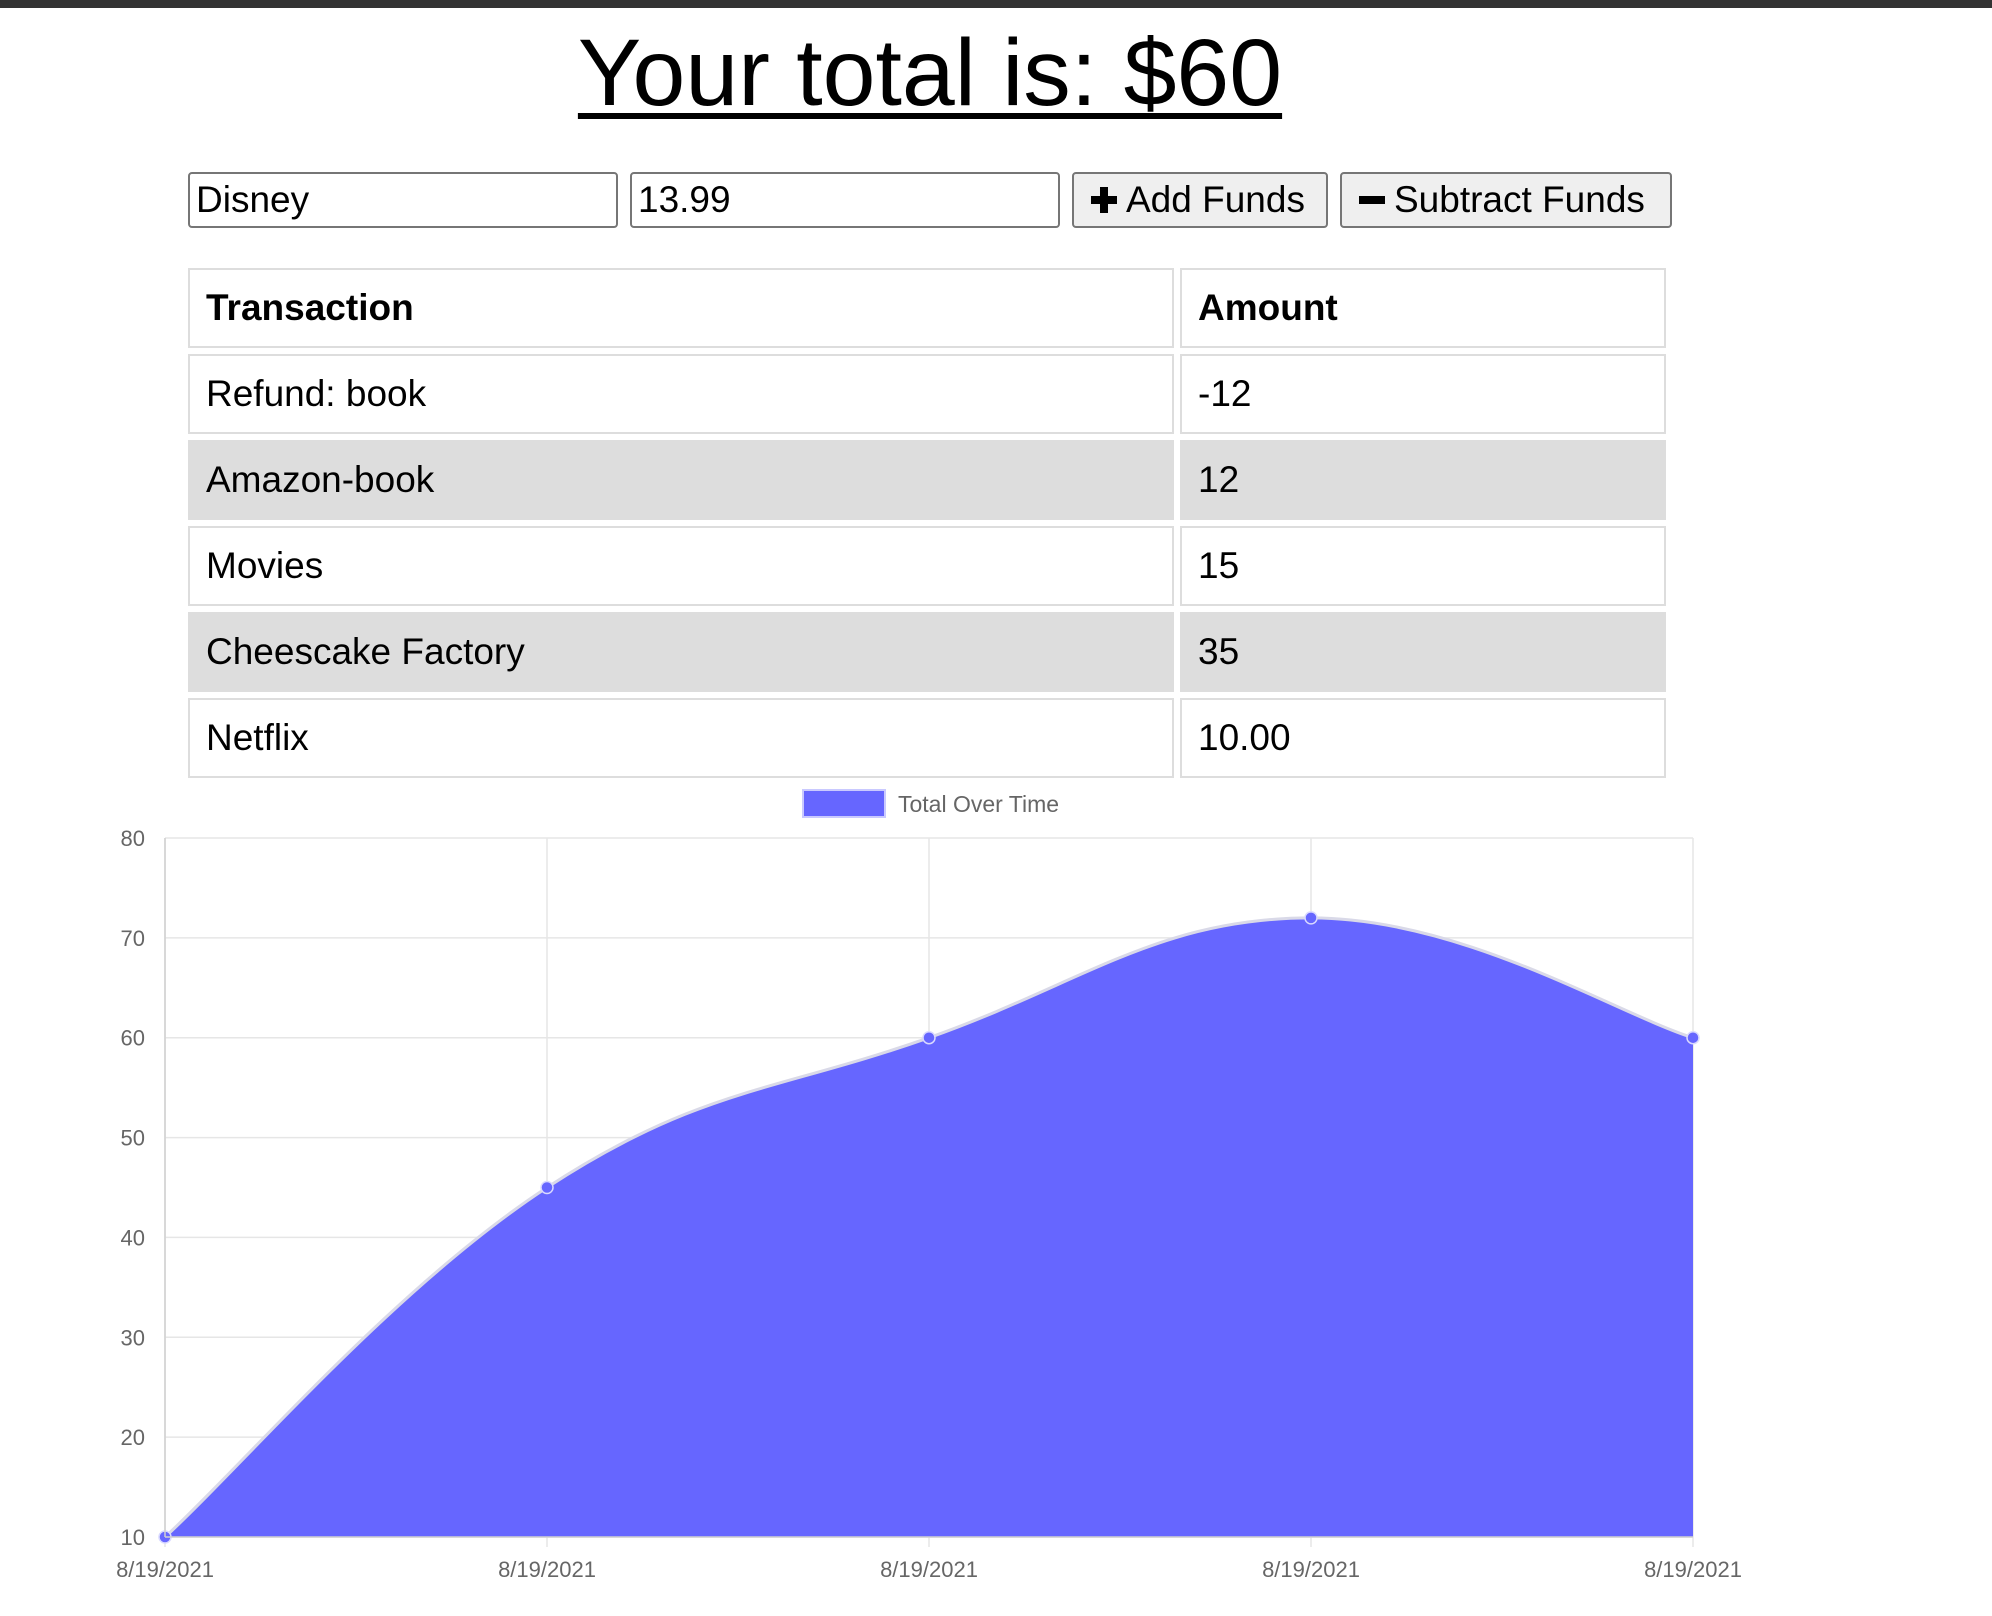 The image size is (1992, 1616). I want to click on transaction-amount-cell: 15, so click(1423, 566).